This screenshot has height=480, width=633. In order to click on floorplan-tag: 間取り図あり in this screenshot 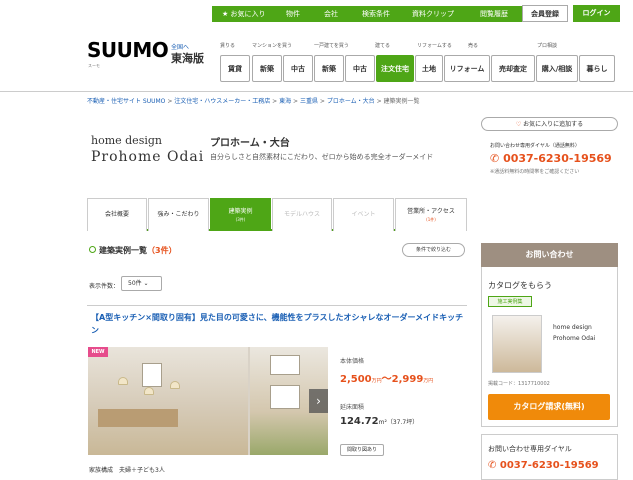, I will do `click(362, 450)`.